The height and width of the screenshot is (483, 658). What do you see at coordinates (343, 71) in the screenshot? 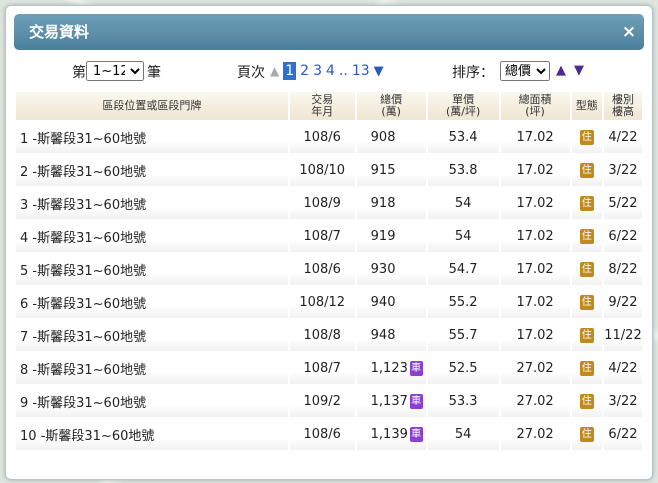
I see `page-ellipsis: ..` at bounding box center [343, 71].